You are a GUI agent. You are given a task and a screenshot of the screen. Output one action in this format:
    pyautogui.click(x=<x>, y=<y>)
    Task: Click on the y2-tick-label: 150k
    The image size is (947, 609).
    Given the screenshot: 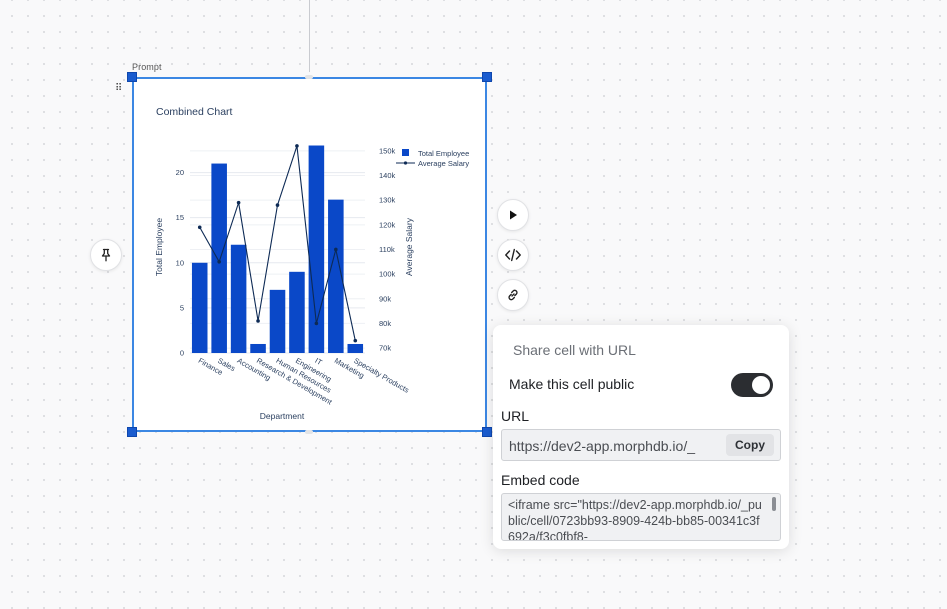 What is the action you would take?
    pyautogui.click(x=387, y=150)
    